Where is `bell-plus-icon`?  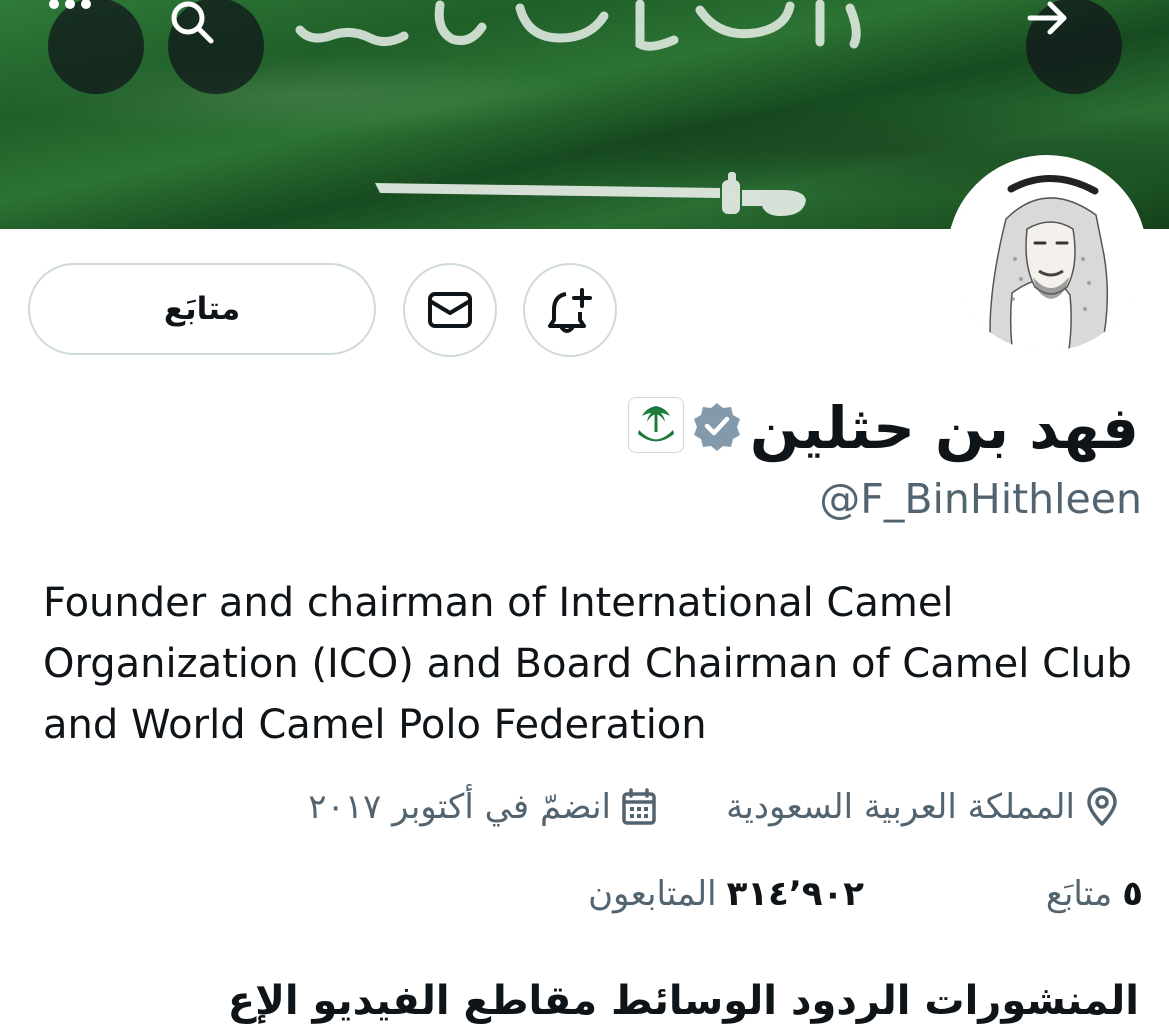
bell-plus-icon is located at coordinates (570, 310).